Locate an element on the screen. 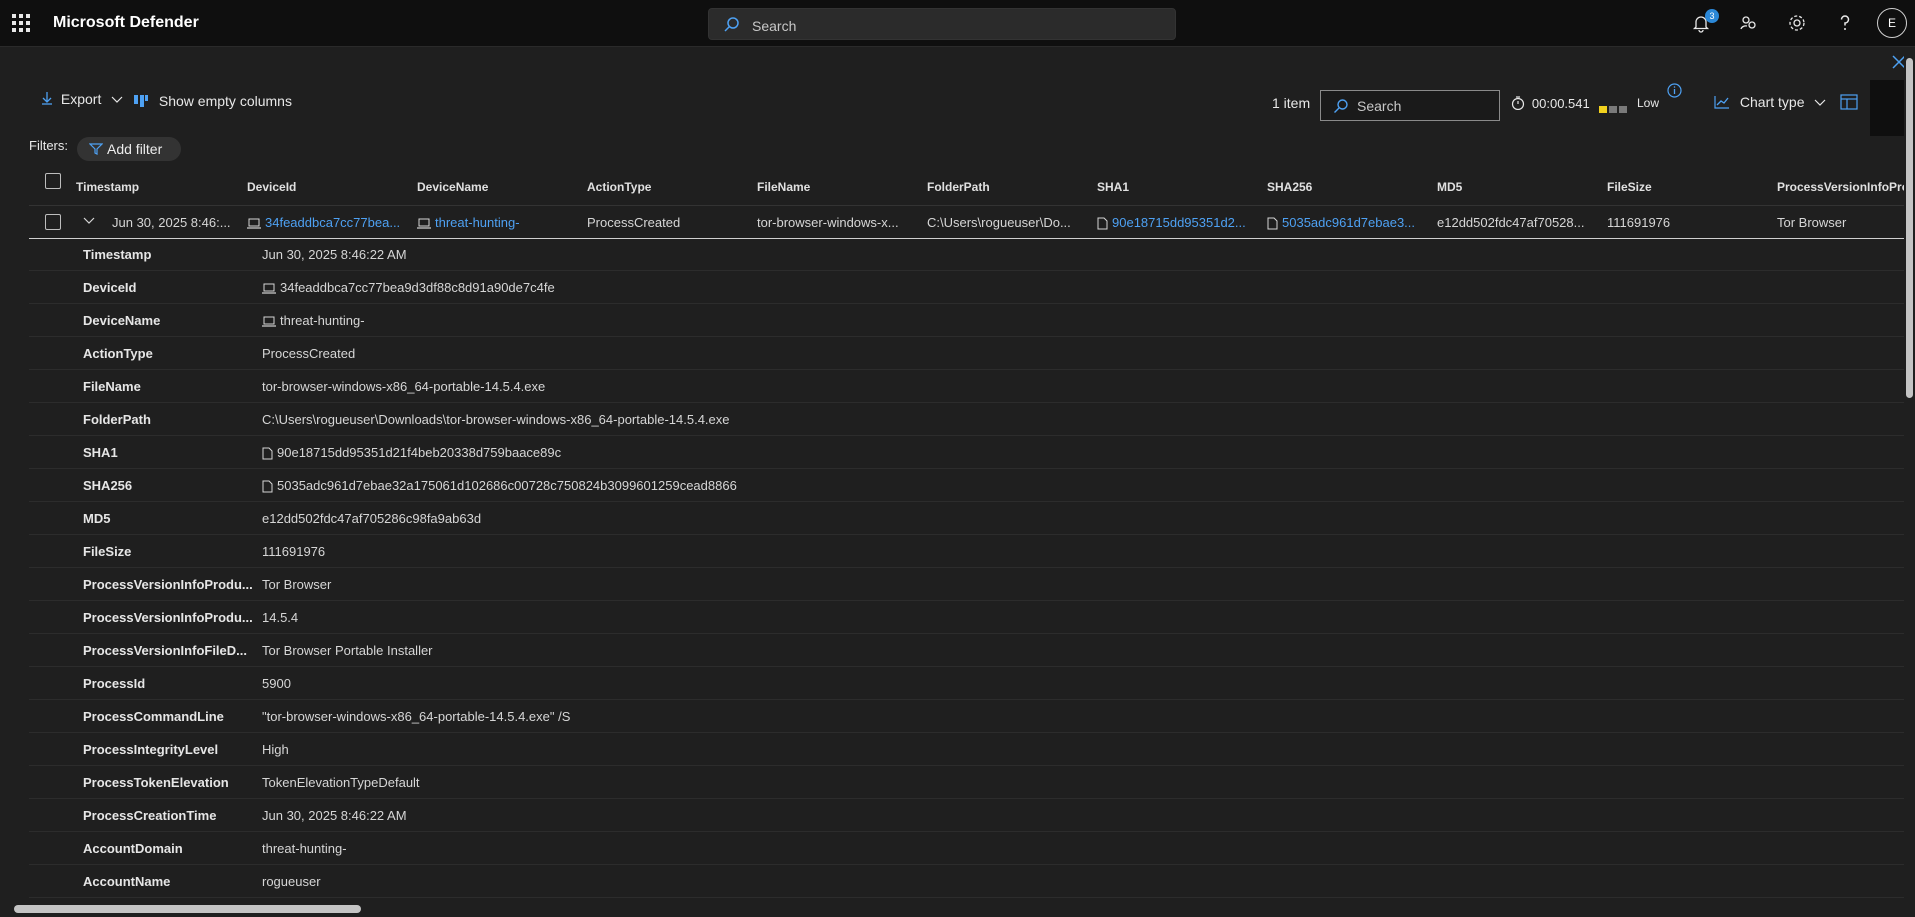 The width and height of the screenshot is (1915, 917). detail-value-text: 5900 is located at coordinates (276, 683).